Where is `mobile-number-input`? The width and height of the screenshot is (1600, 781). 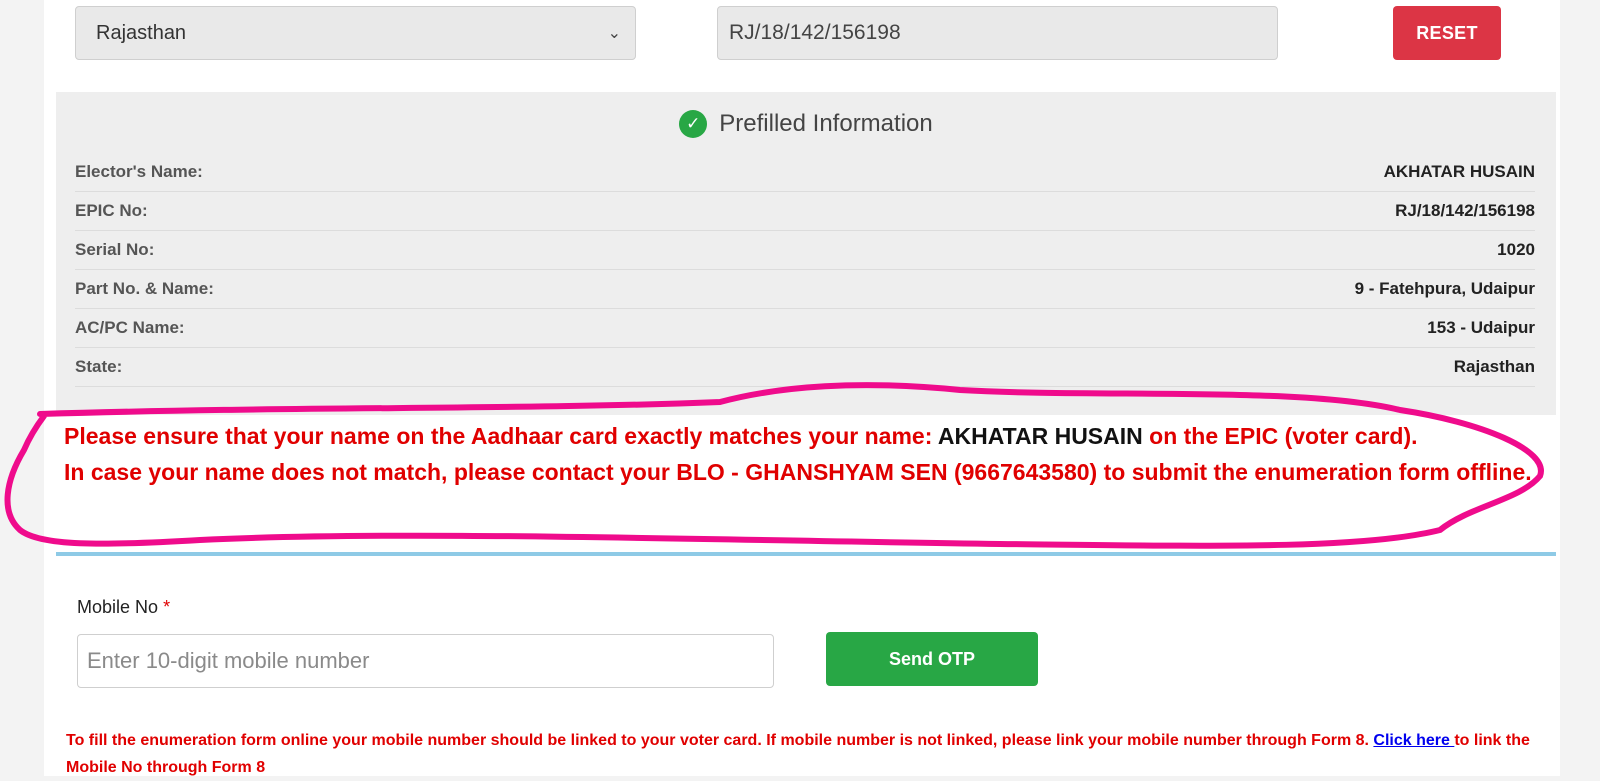
mobile-number-input is located at coordinates (425, 661).